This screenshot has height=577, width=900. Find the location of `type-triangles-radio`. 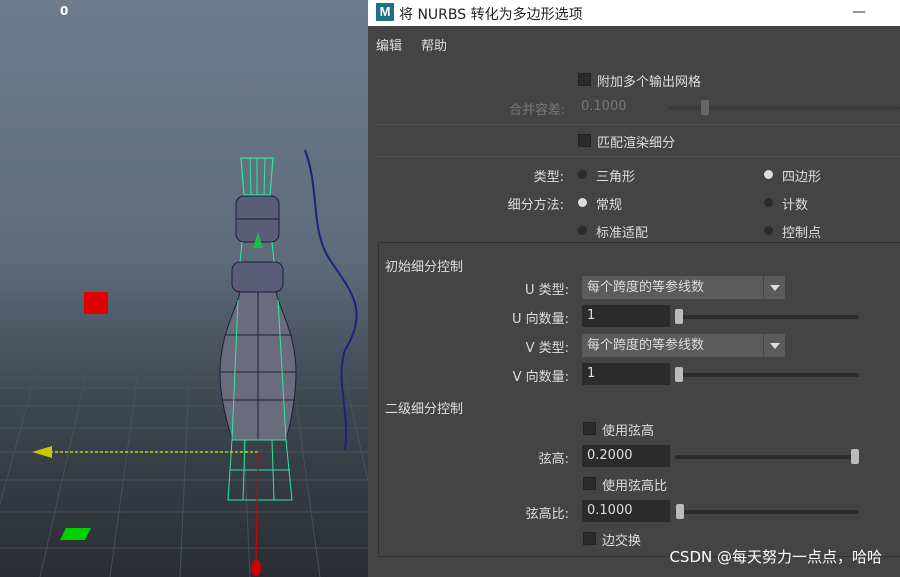

type-triangles-radio is located at coordinates (582, 174).